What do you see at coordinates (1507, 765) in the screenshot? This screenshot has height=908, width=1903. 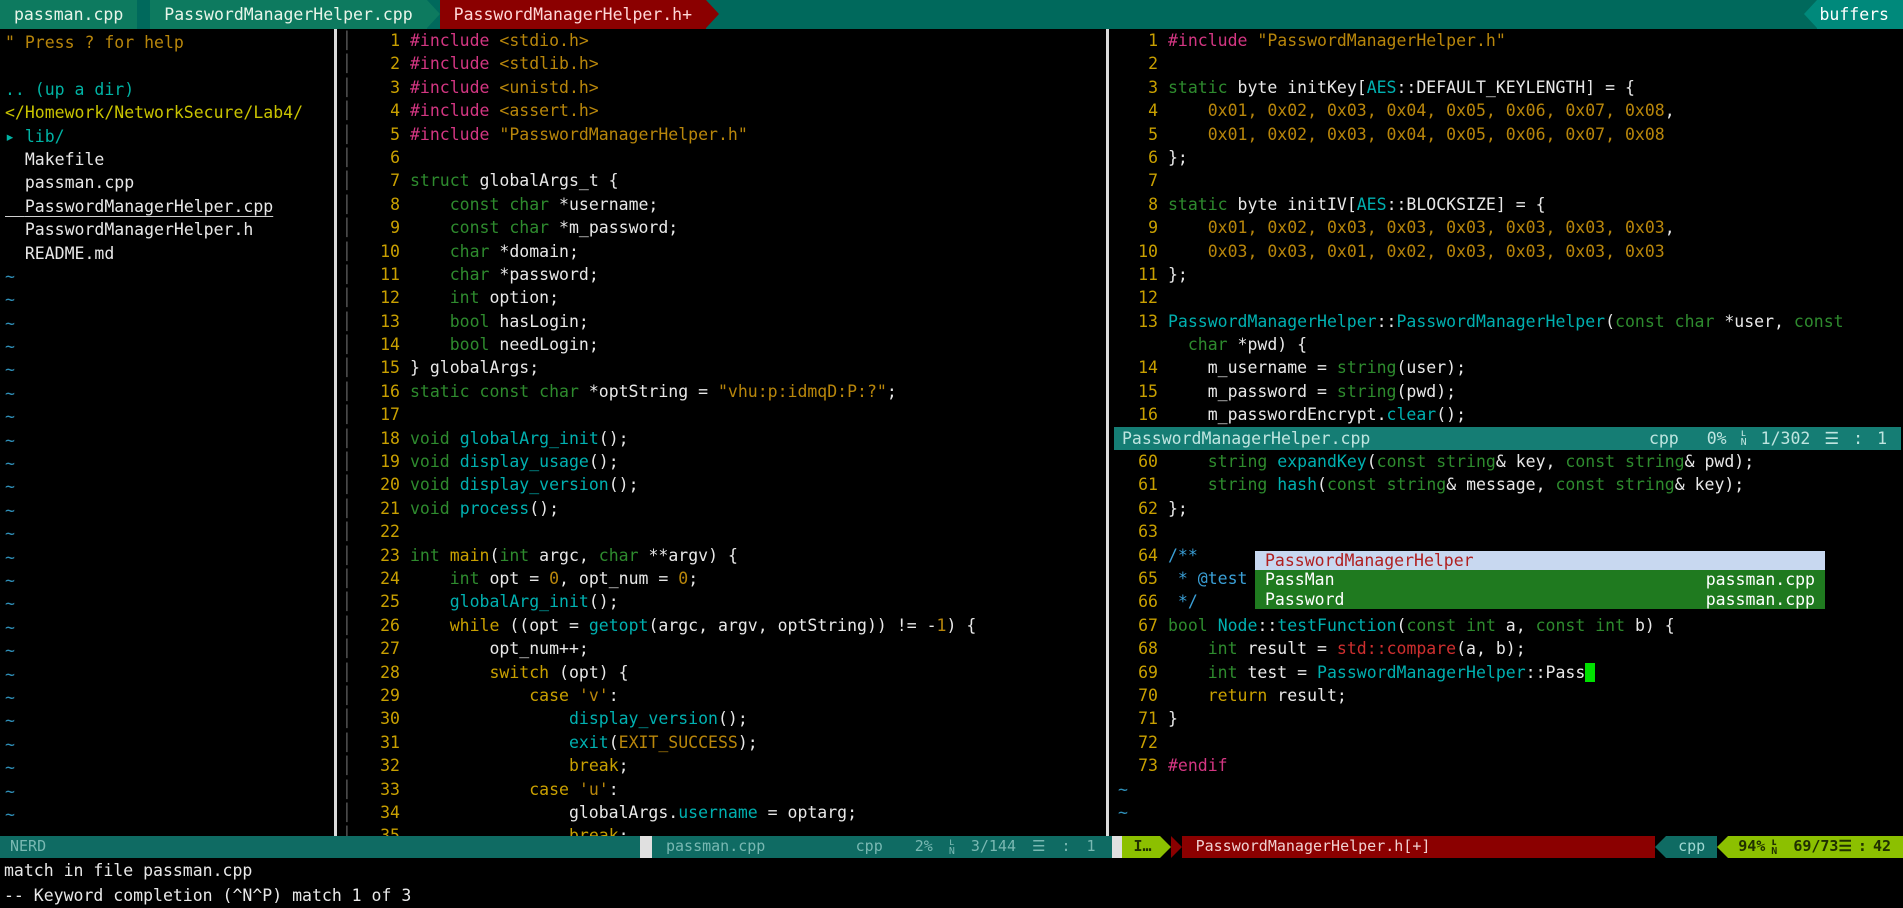 I see `code-line: 73 #endif` at bounding box center [1507, 765].